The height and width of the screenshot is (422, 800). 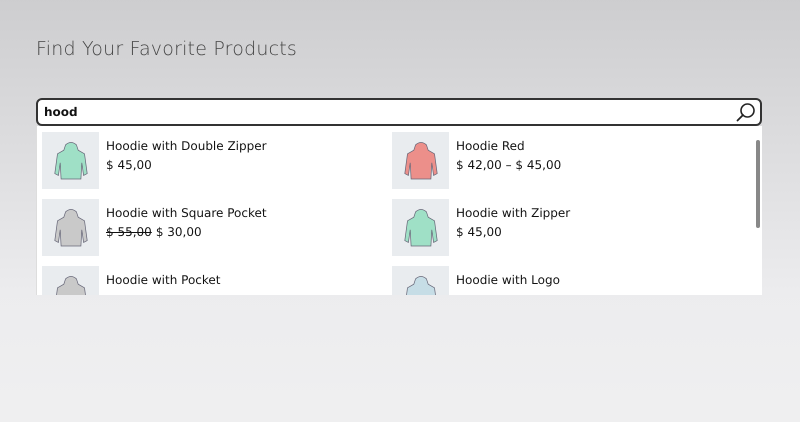 I want to click on product-name: Hoodie with Logo, so click(x=508, y=280).